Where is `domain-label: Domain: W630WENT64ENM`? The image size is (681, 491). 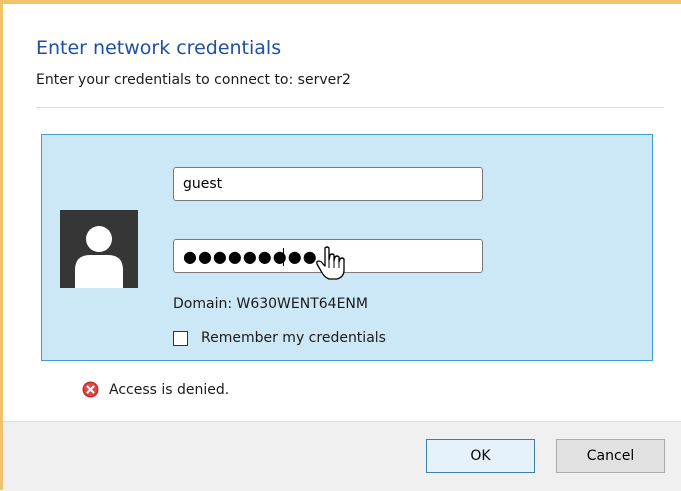
domain-label: Domain: W630WENT64ENM is located at coordinates (270, 304).